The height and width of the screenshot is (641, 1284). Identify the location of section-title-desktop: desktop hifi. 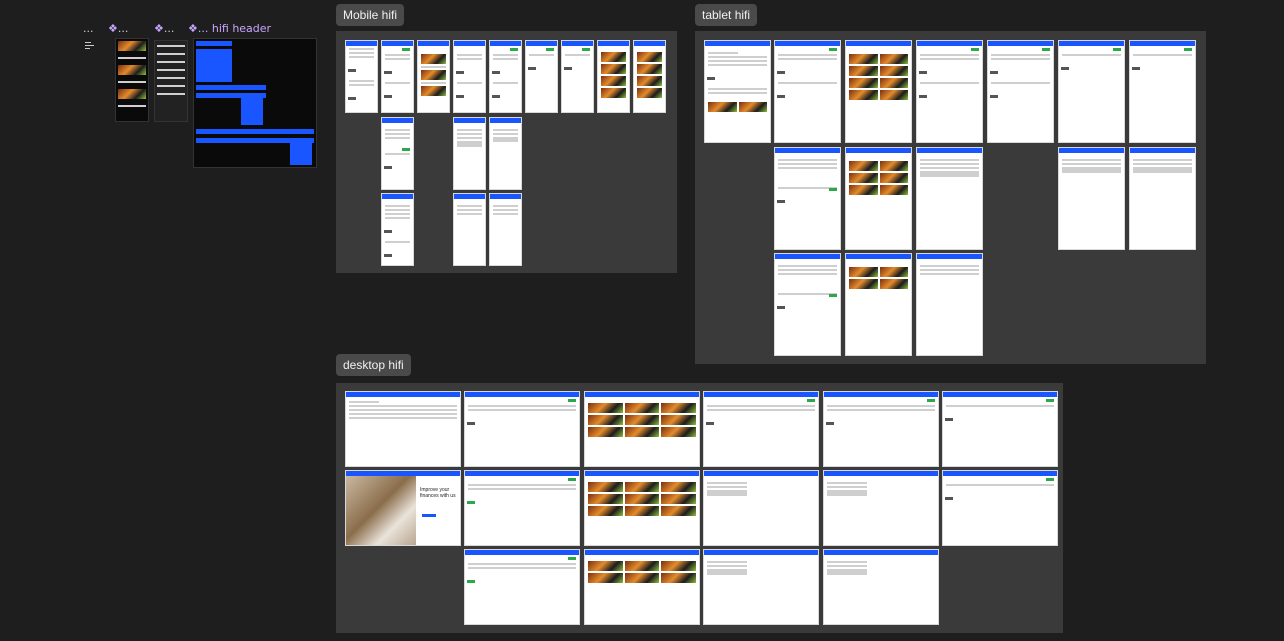
(373, 365).